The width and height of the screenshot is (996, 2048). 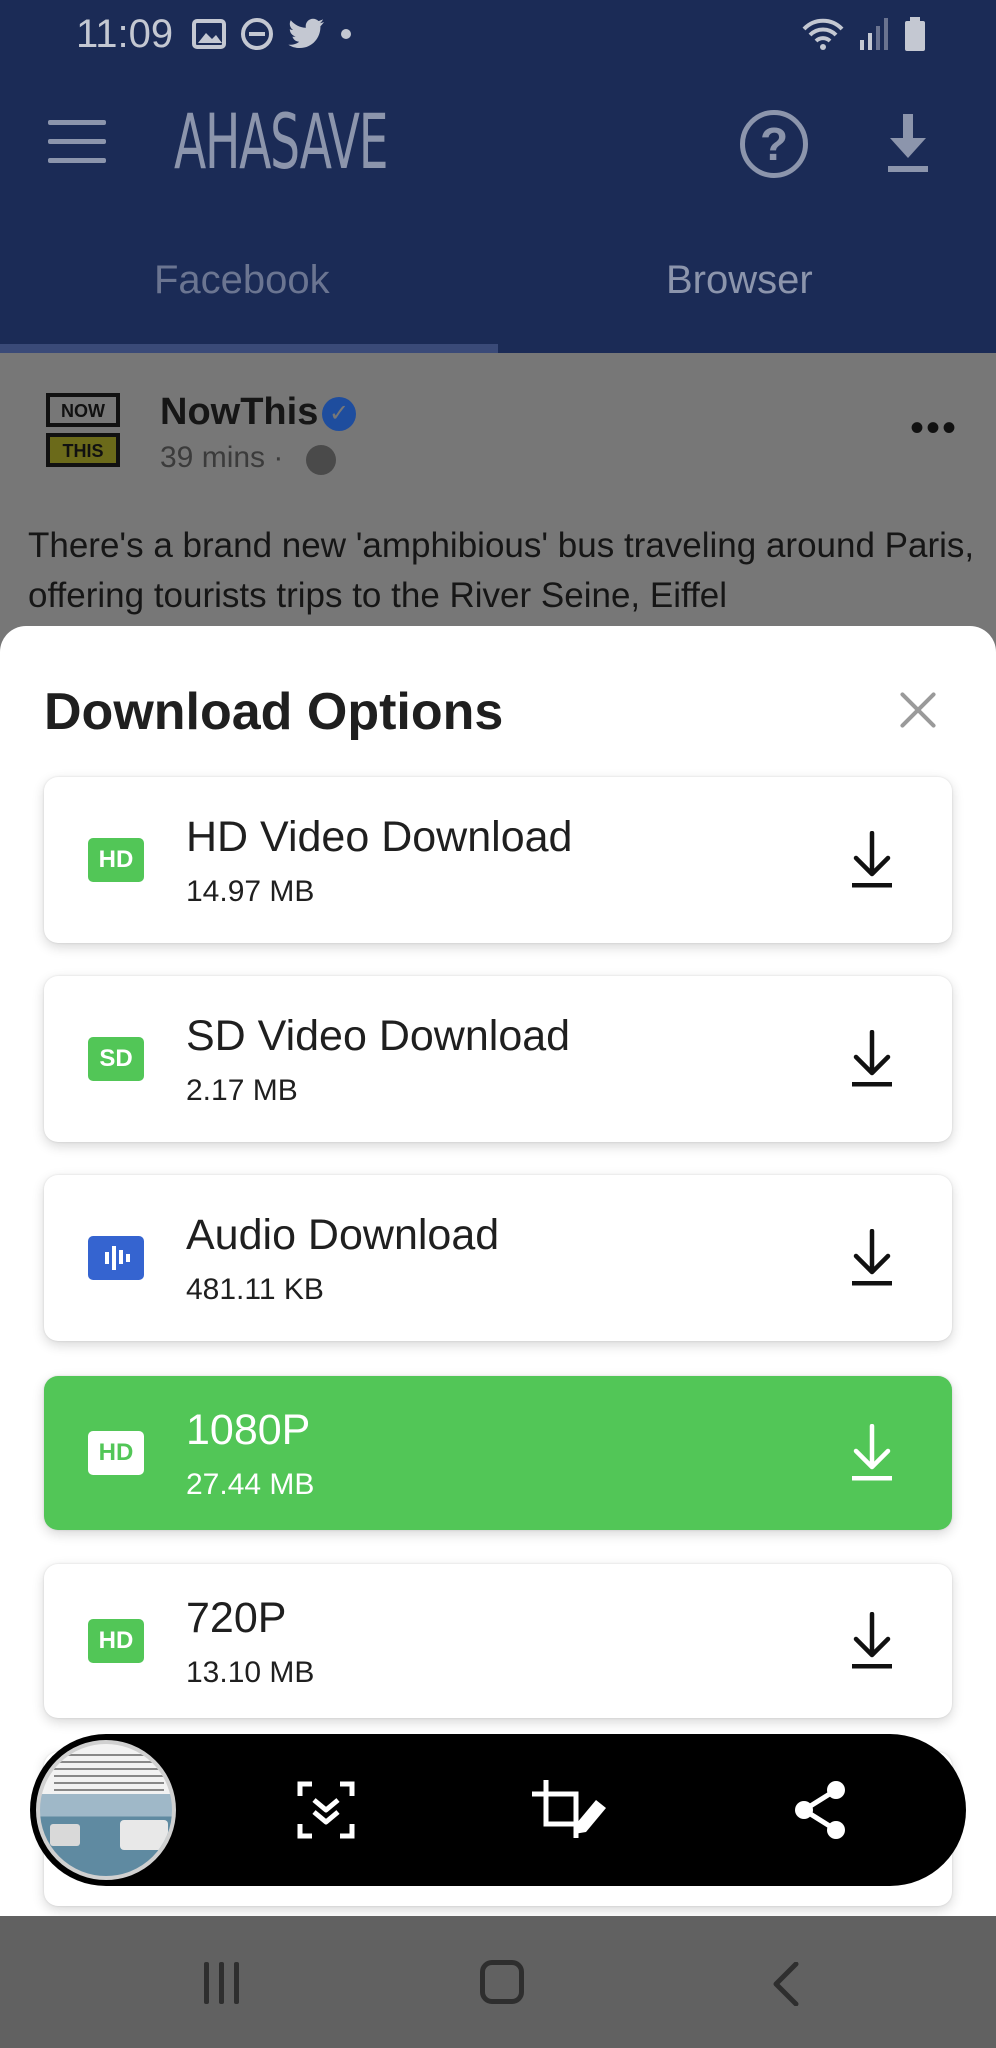 I want to click on system-nav-bar, so click(x=498, y=1982).